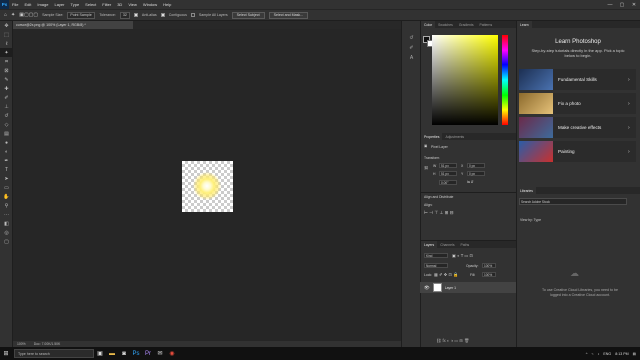 The height and width of the screenshot is (360, 640). What do you see at coordinates (411, 58) in the screenshot?
I see `character-panel-icon: A` at bounding box center [411, 58].